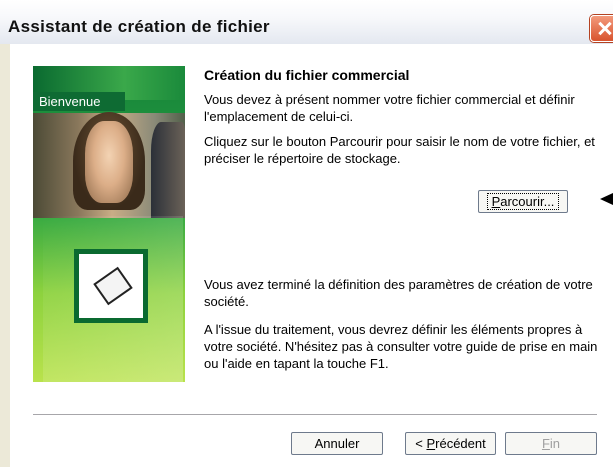  I want to click on photo-woman-face, so click(109, 162).